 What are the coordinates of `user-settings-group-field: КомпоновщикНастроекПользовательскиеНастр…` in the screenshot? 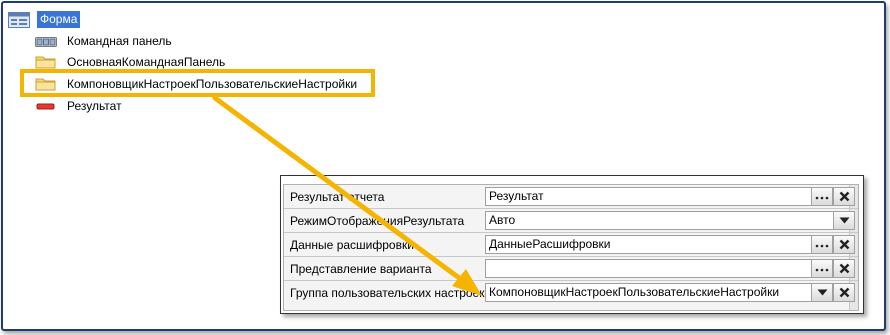 It's located at (648, 292).